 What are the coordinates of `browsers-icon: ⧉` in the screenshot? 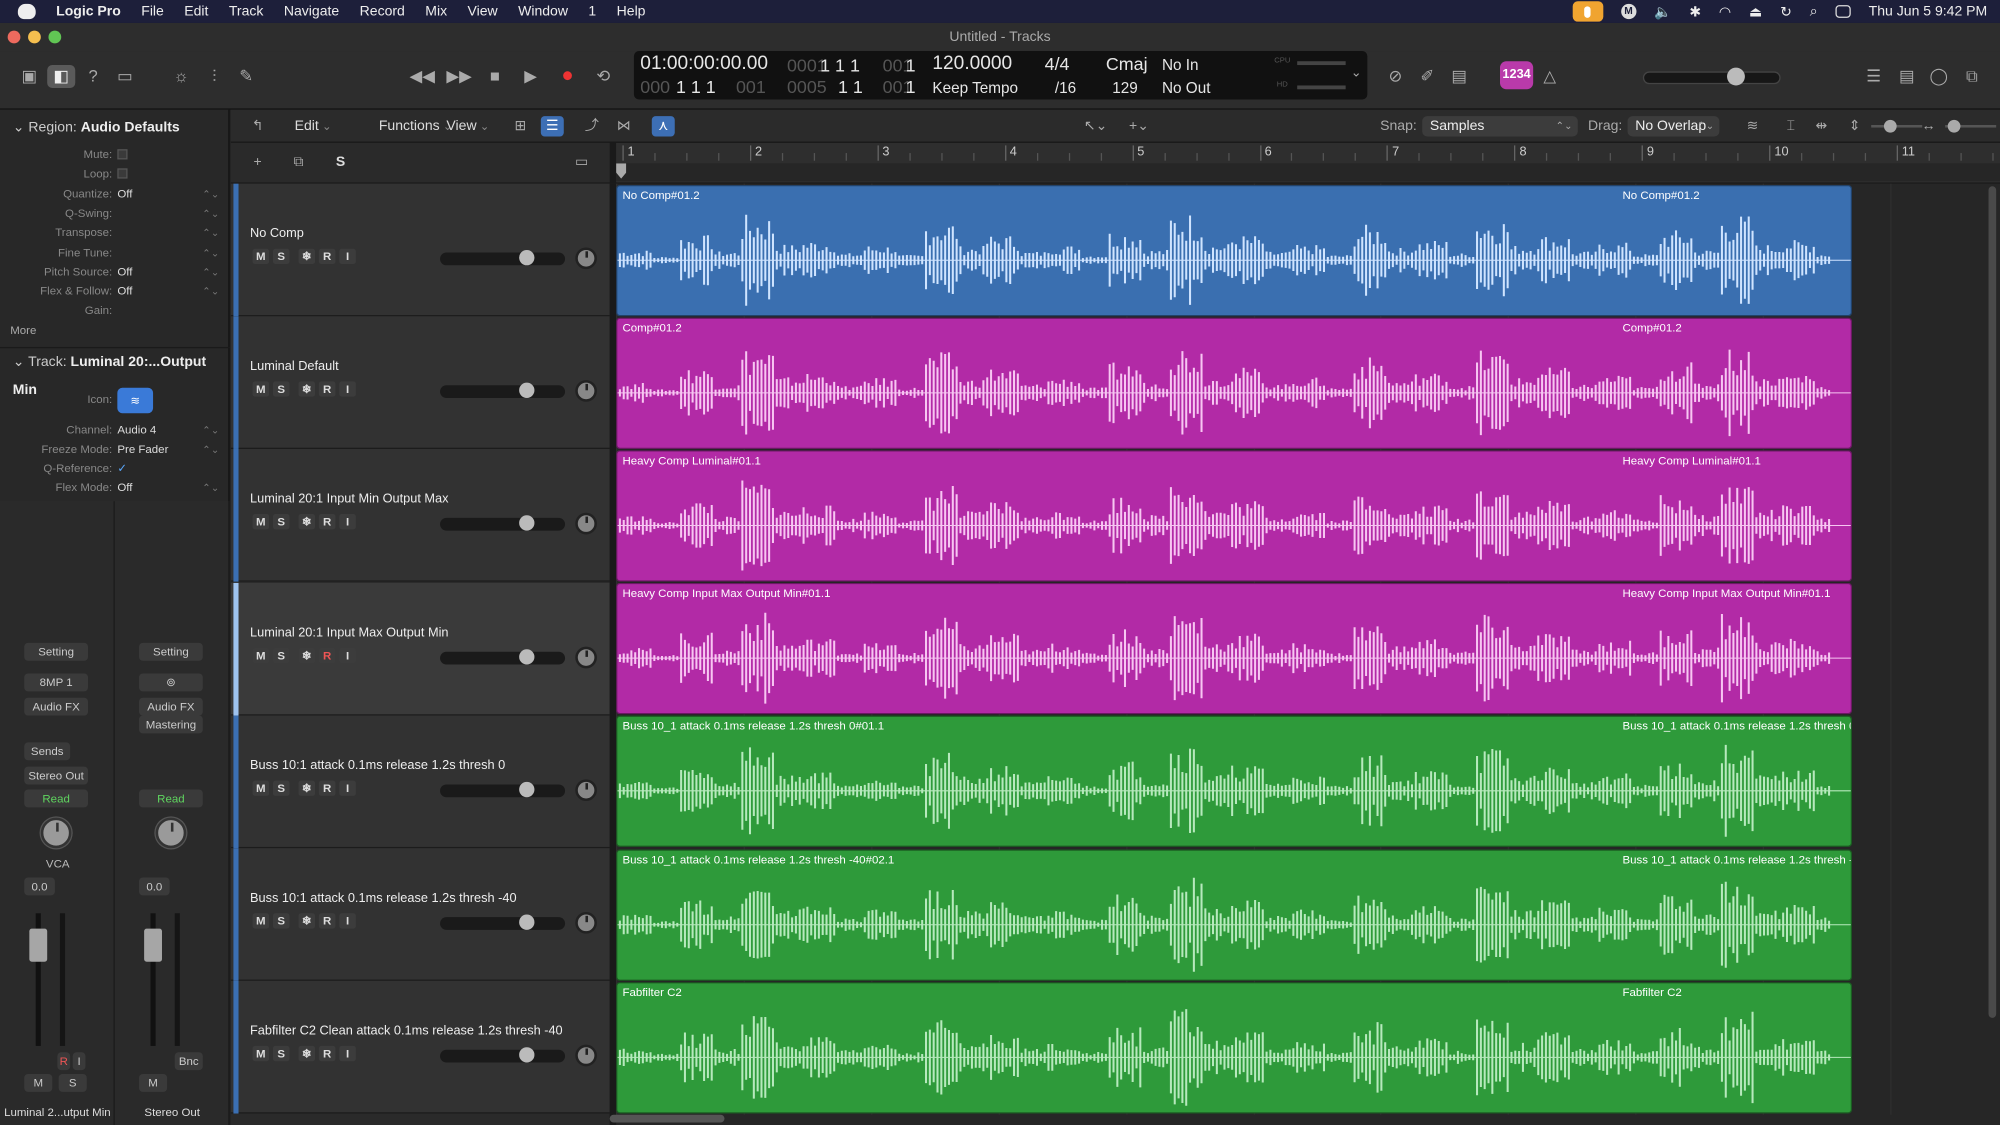 It's located at (1972, 76).